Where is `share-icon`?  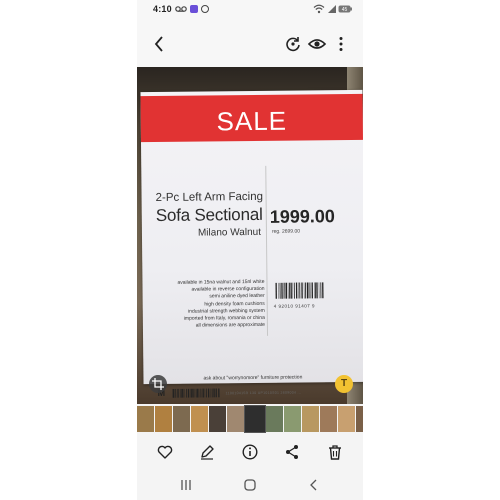 share-icon is located at coordinates (292, 452).